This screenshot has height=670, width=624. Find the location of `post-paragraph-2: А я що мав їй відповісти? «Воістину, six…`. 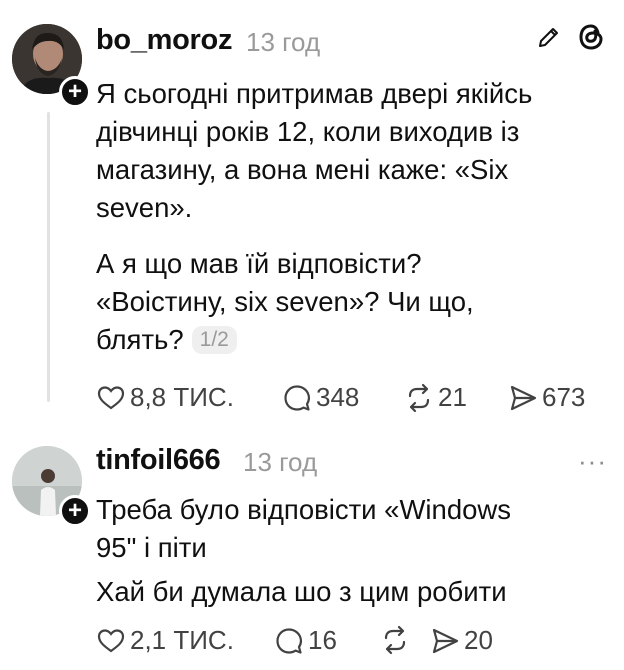

post-paragraph-2: А я що мав їй відповісти? «Воістину, six… is located at coordinates (285, 301).